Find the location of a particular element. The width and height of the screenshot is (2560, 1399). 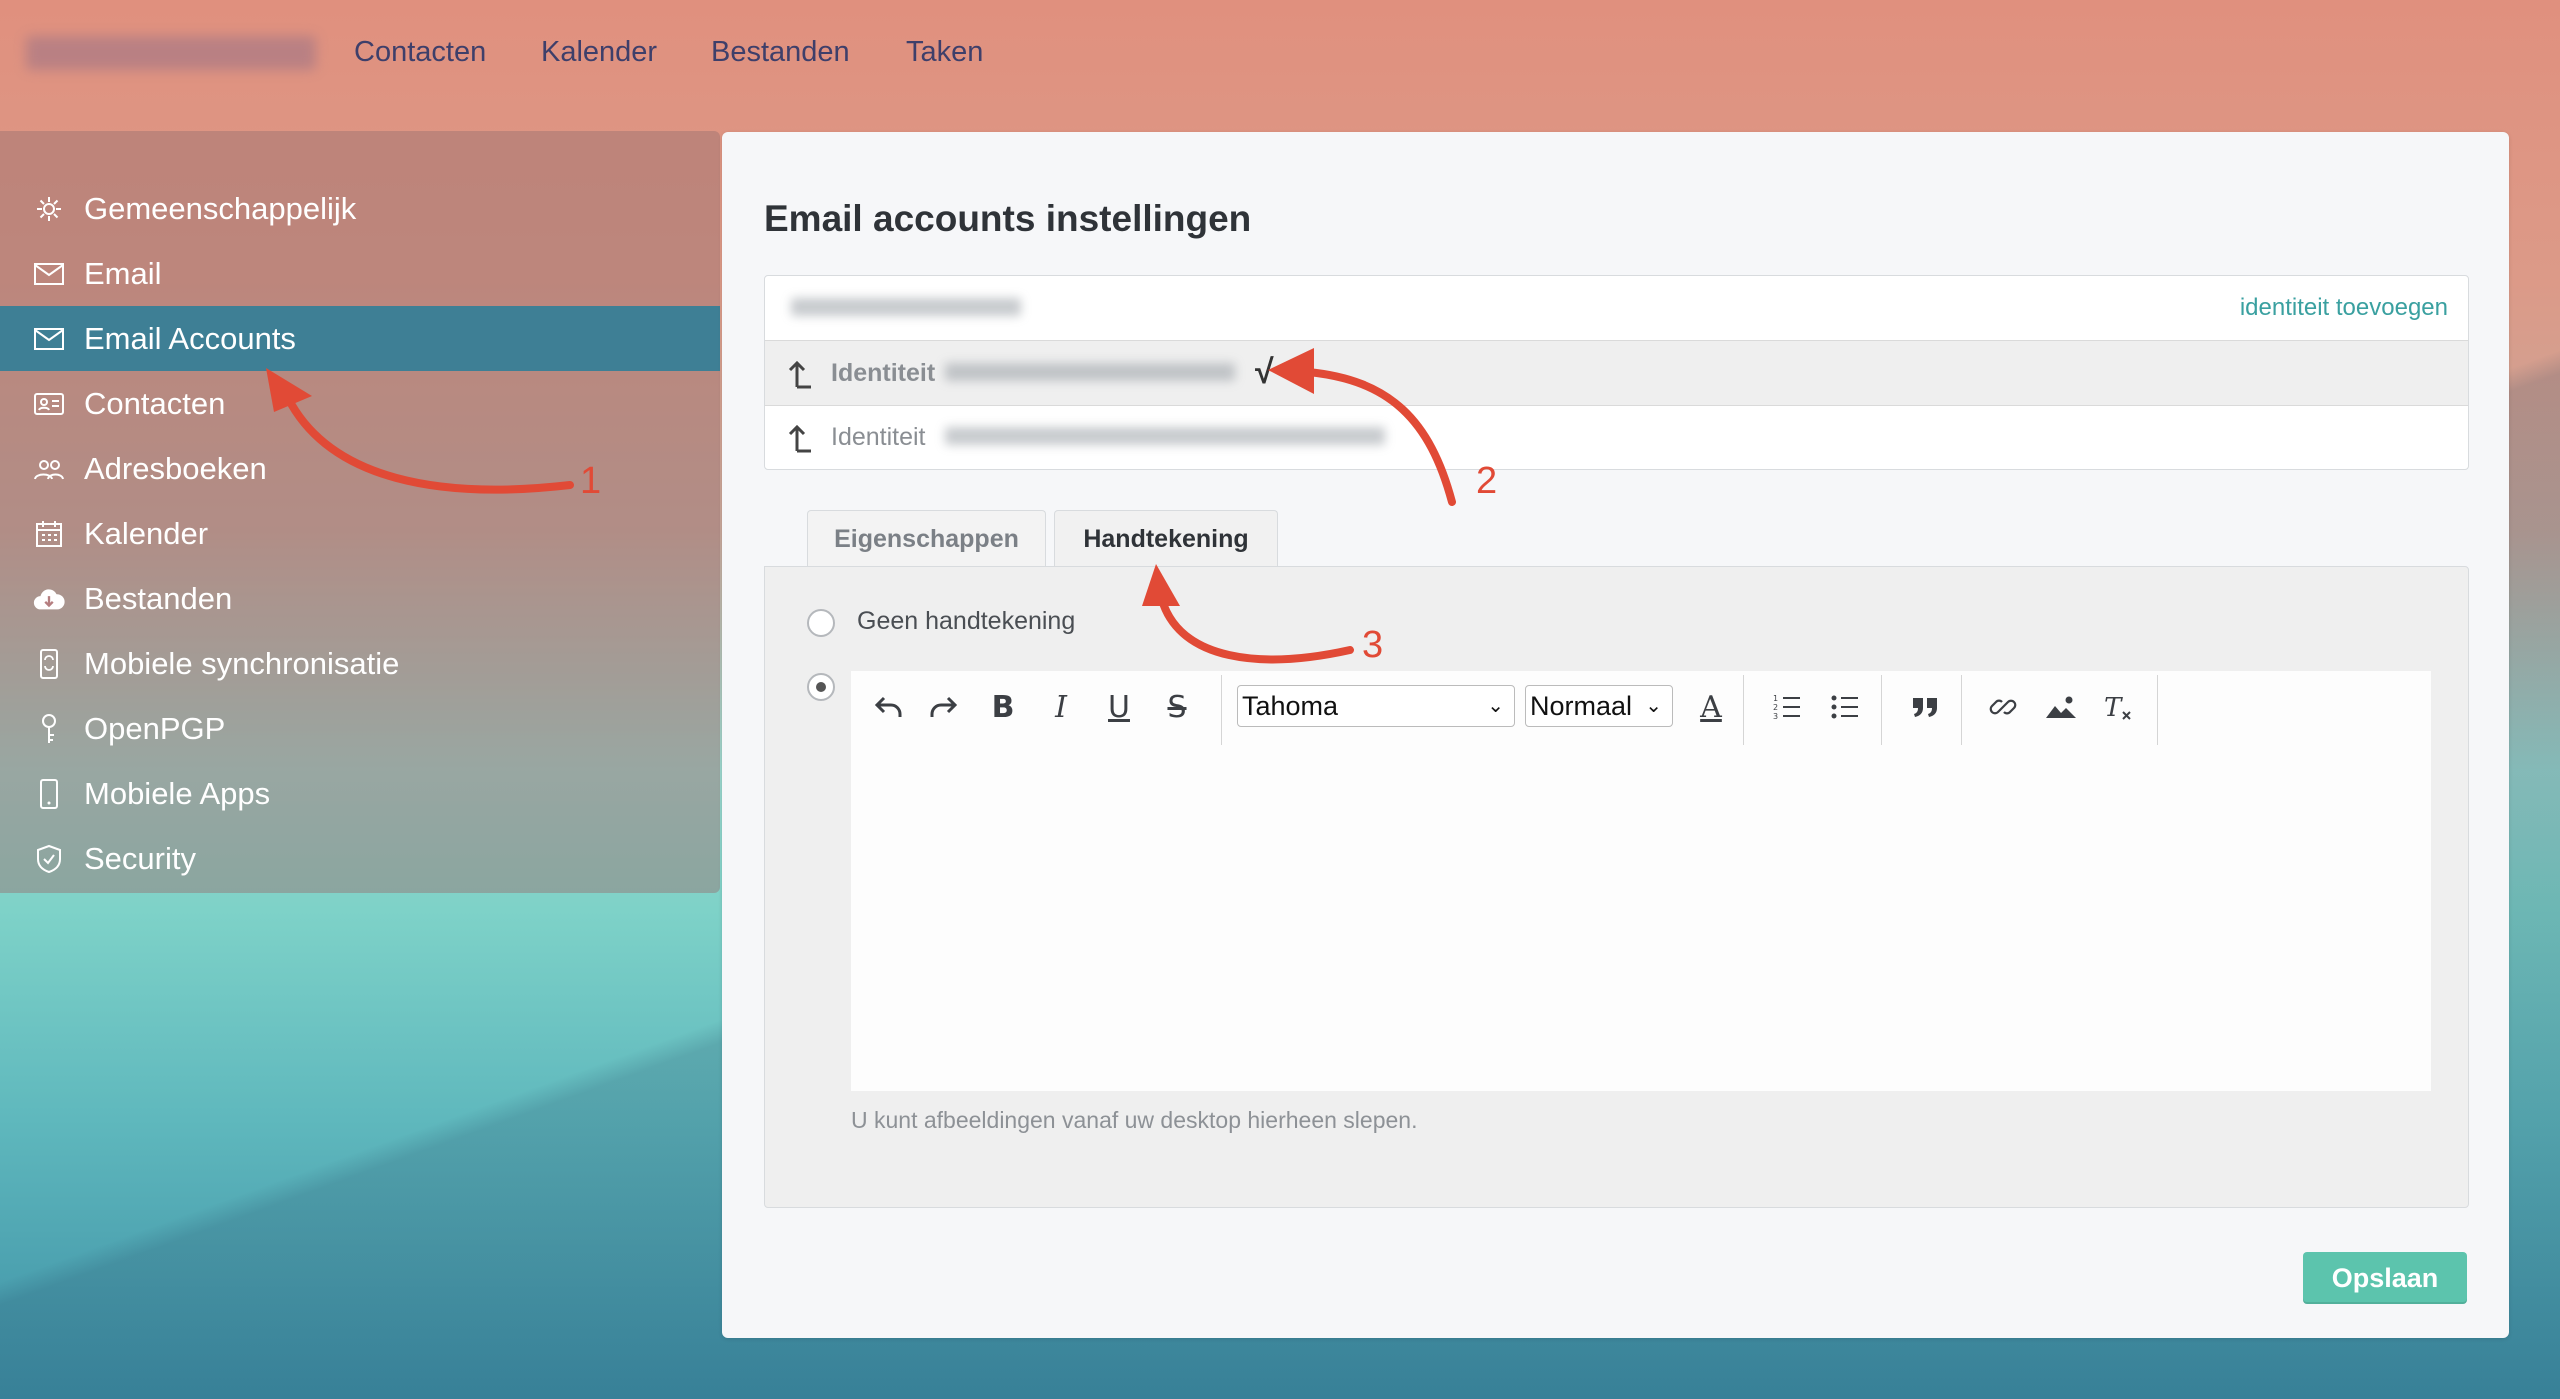

font-family-select: Tahoma ⌄ is located at coordinates (1376, 706).